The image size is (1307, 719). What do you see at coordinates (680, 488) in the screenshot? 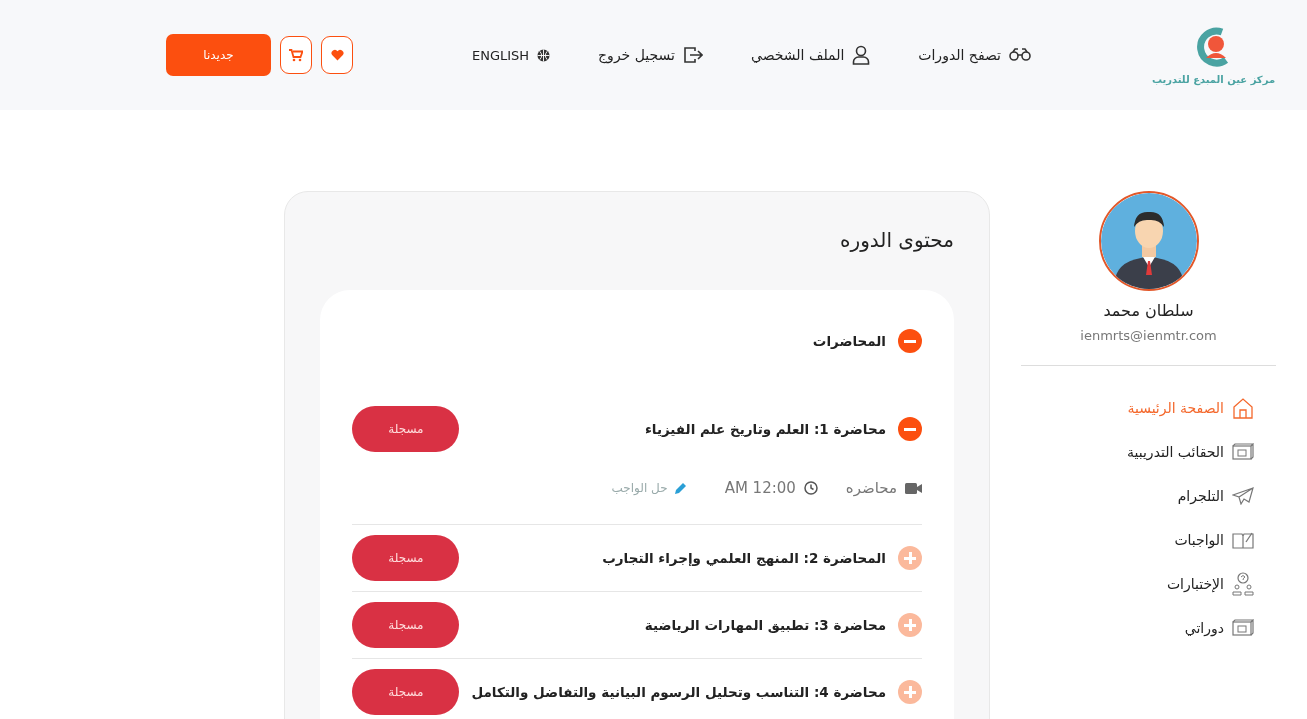
I see `pencil-icon` at bounding box center [680, 488].